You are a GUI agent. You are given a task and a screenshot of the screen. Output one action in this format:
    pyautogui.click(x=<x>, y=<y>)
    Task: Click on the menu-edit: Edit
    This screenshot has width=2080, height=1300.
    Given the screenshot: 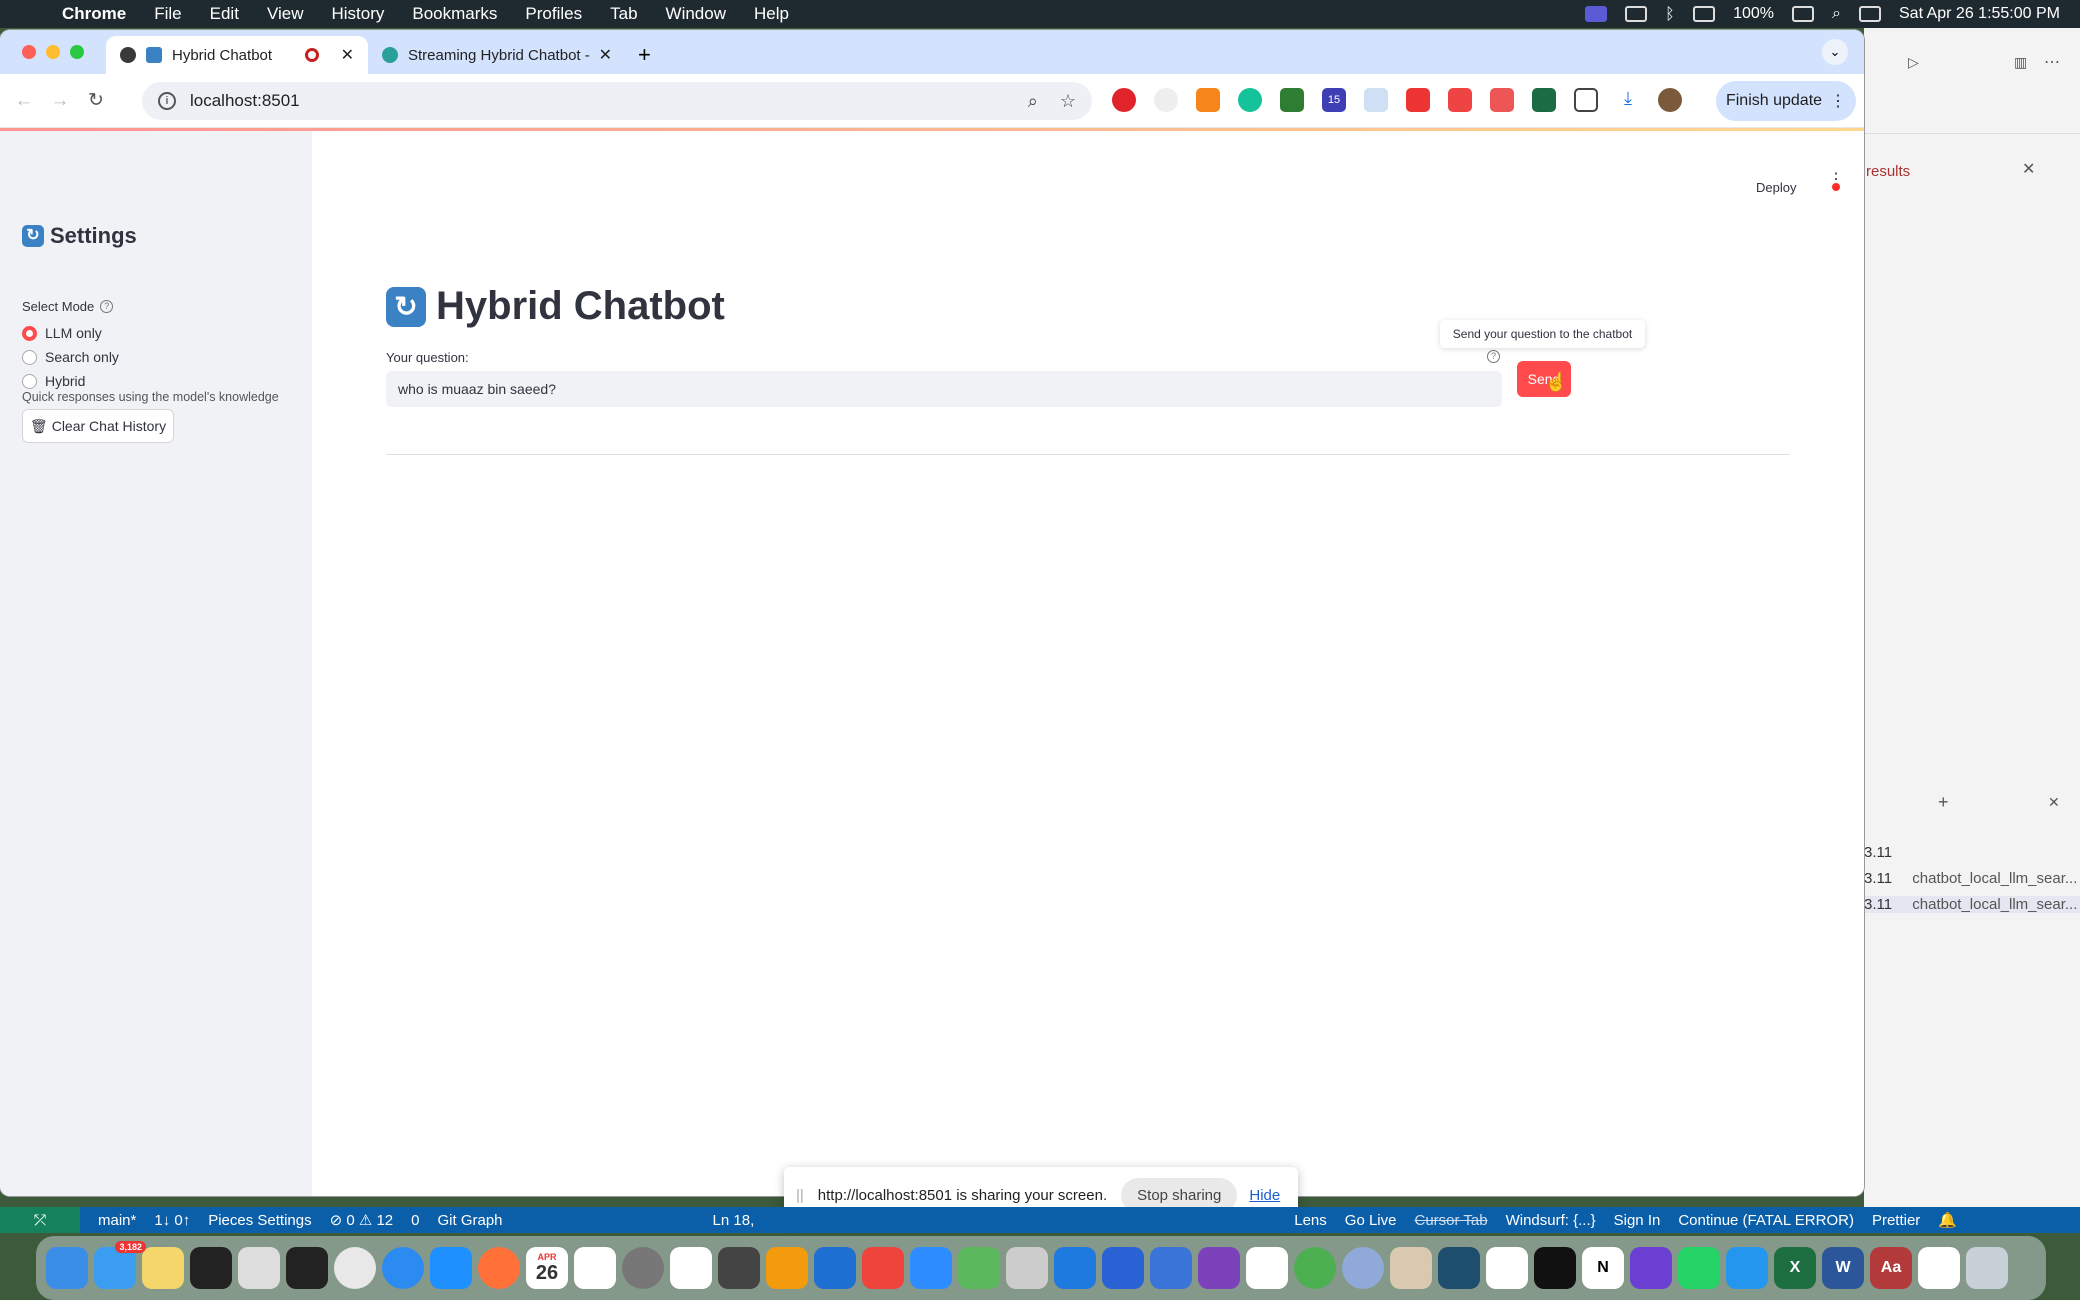 What is the action you would take?
    pyautogui.click(x=224, y=14)
    